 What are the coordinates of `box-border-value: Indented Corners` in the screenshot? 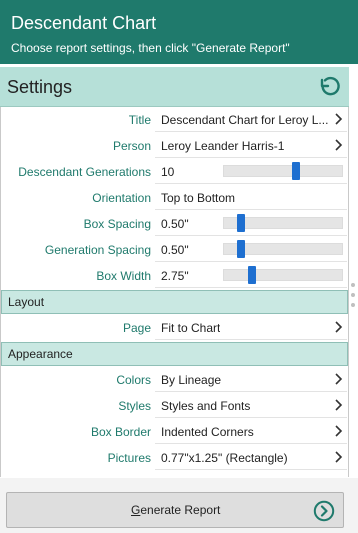 It's located at (207, 432).